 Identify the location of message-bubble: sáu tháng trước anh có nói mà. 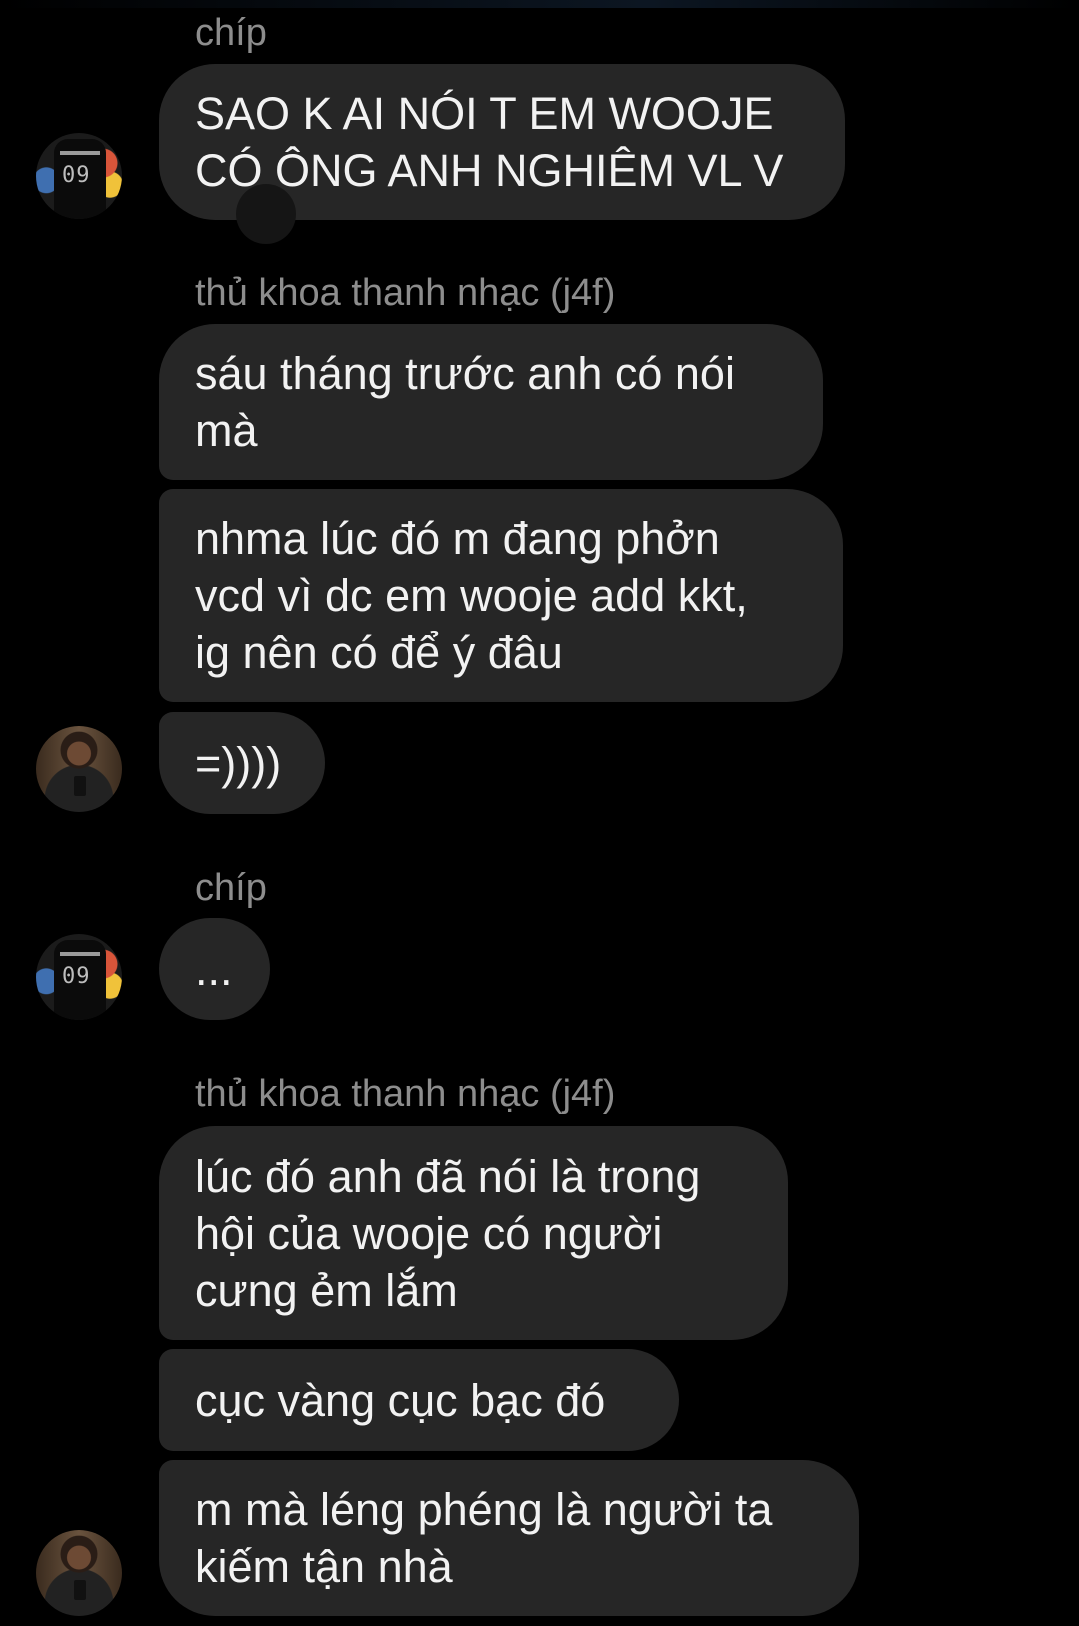
(491, 402).